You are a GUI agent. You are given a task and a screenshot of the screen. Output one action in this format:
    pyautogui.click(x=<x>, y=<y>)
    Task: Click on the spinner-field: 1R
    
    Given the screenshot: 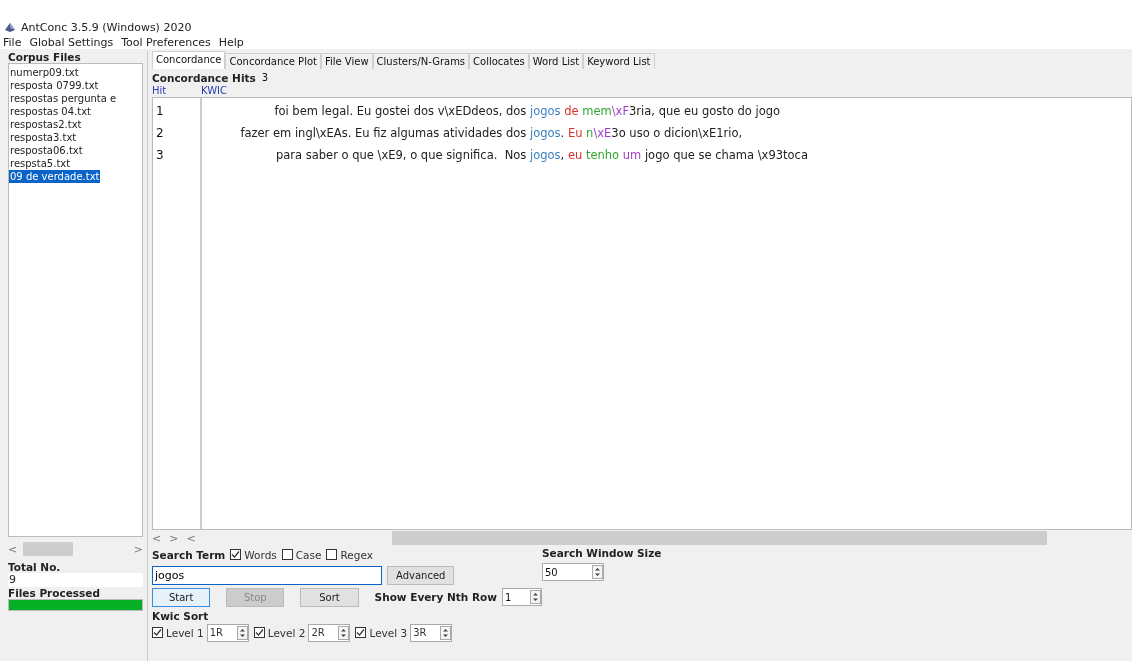 What is the action you would take?
    pyautogui.click(x=227, y=632)
    